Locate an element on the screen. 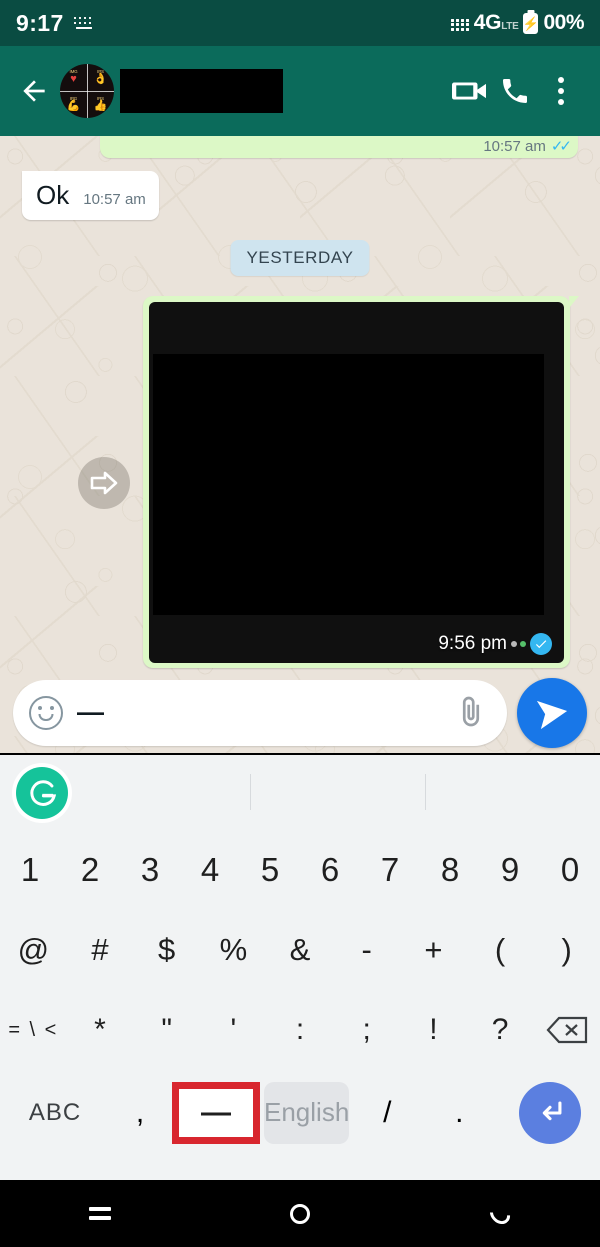 This screenshot has height=1247, width=600. status-dots is located at coordinates (518, 644).